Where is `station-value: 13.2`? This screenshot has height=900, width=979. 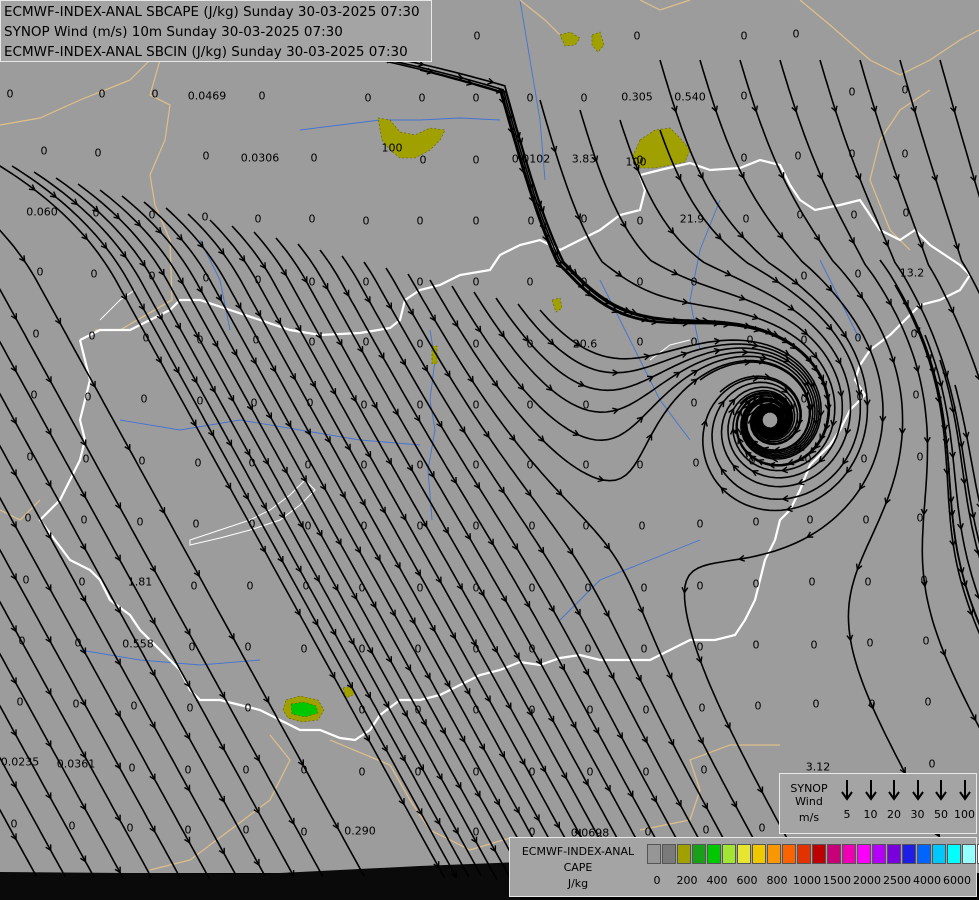 station-value: 13.2 is located at coordinates (912, 273).